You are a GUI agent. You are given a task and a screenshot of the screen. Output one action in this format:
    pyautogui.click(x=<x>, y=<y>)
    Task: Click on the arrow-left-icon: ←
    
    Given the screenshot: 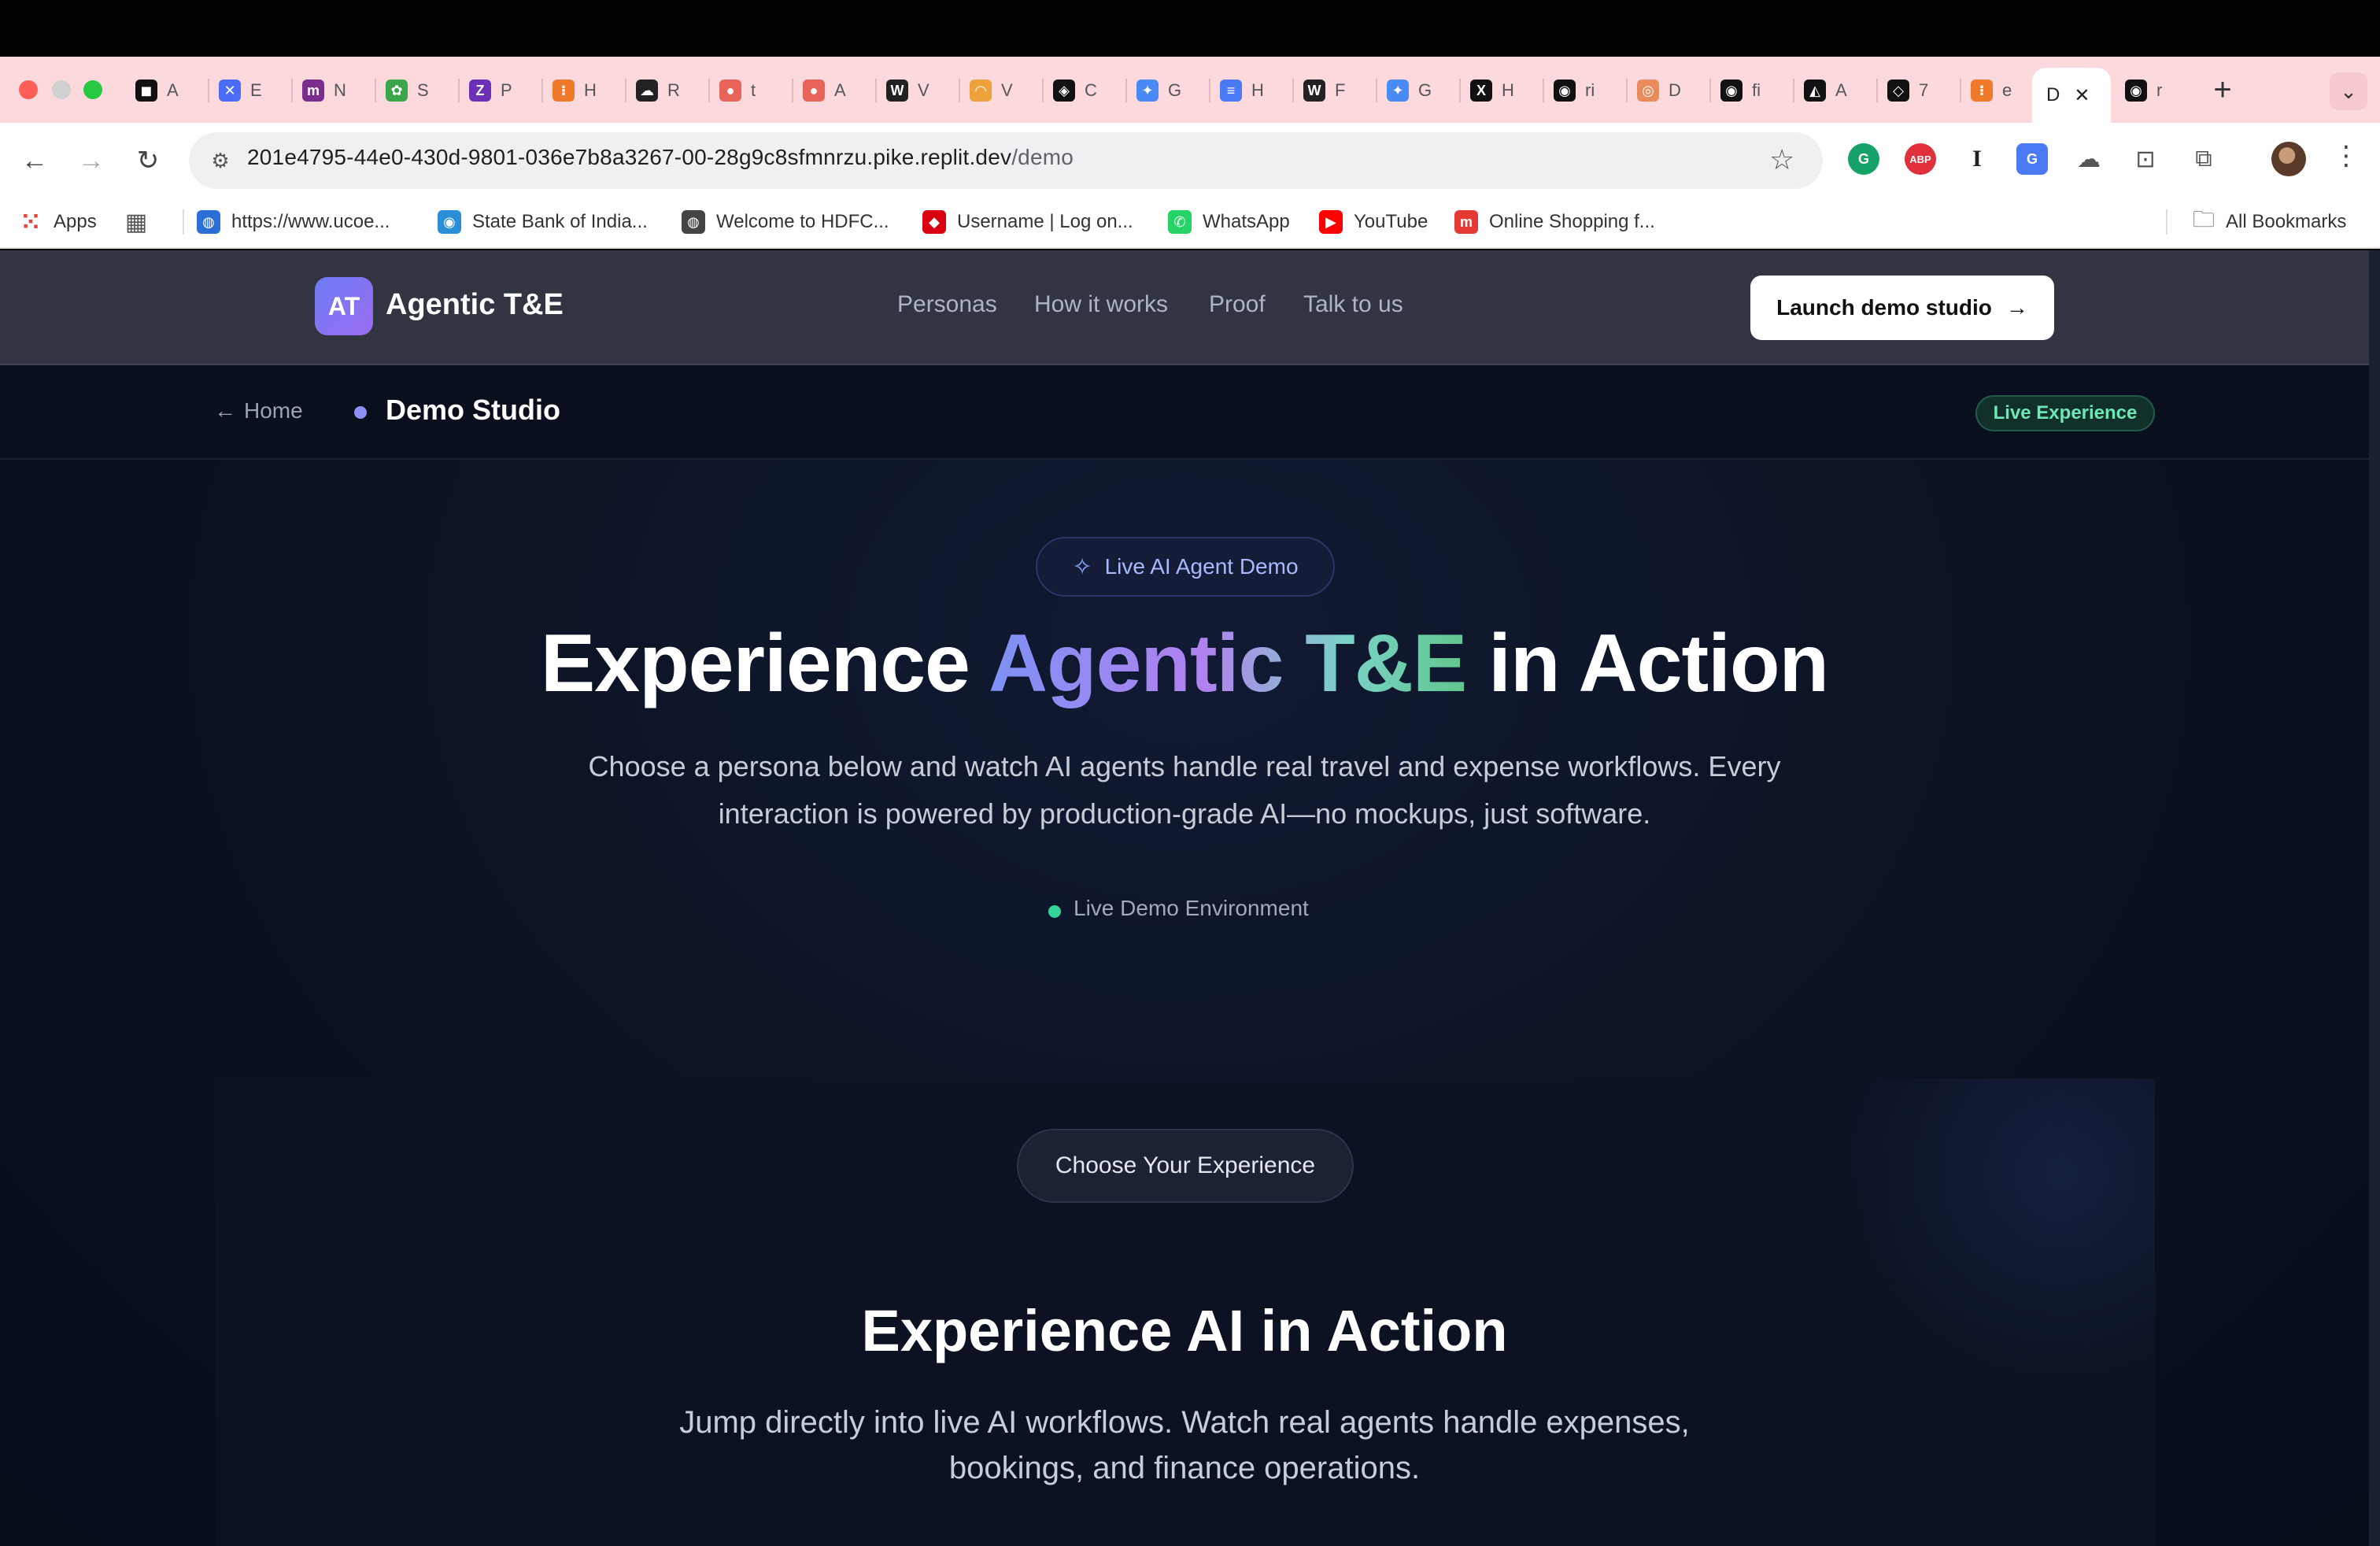 What is the action you would take?
    pyautogui.click(x=225, y=410)
    